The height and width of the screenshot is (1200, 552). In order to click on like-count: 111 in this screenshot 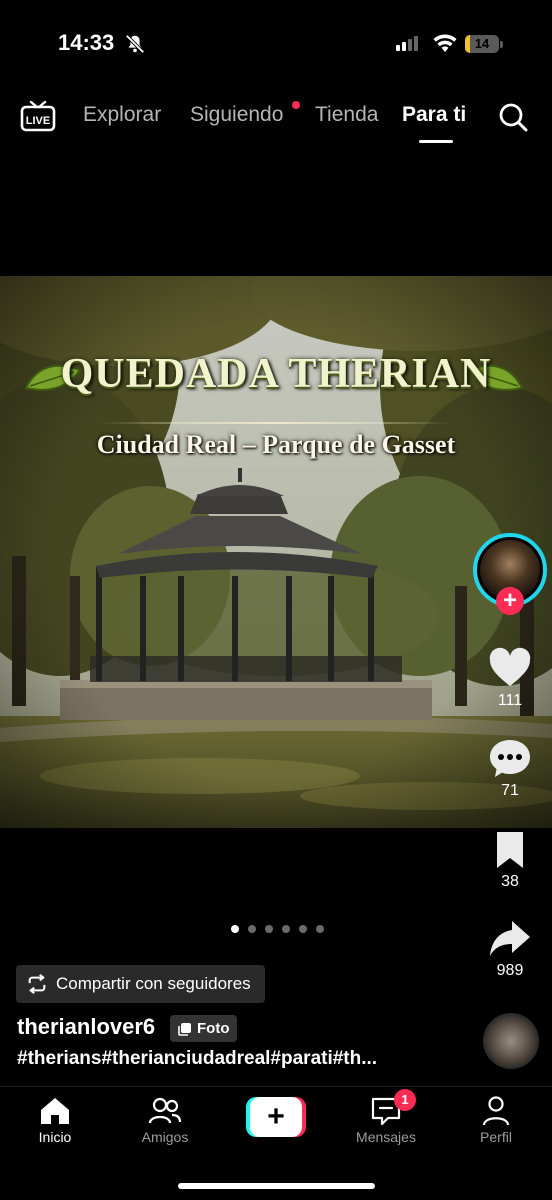, I will do `click(510, 700)`.